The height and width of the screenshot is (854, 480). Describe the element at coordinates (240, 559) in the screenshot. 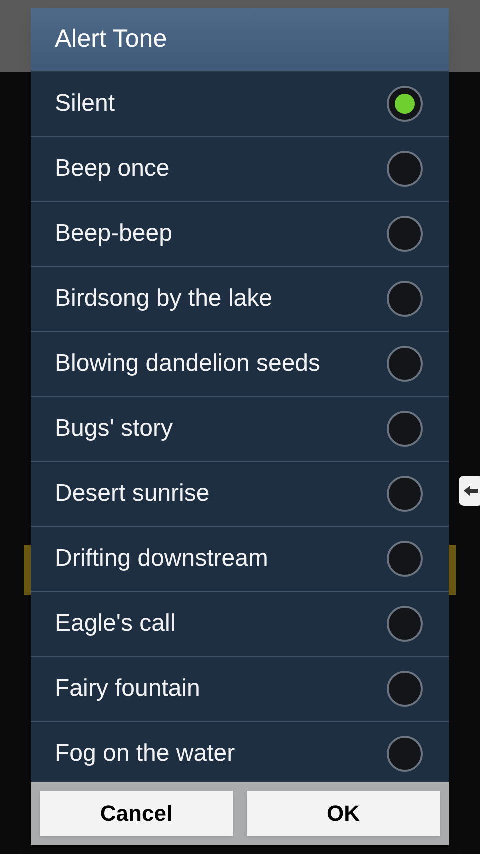

I see `tone-option: Drifting downstream` at that location.